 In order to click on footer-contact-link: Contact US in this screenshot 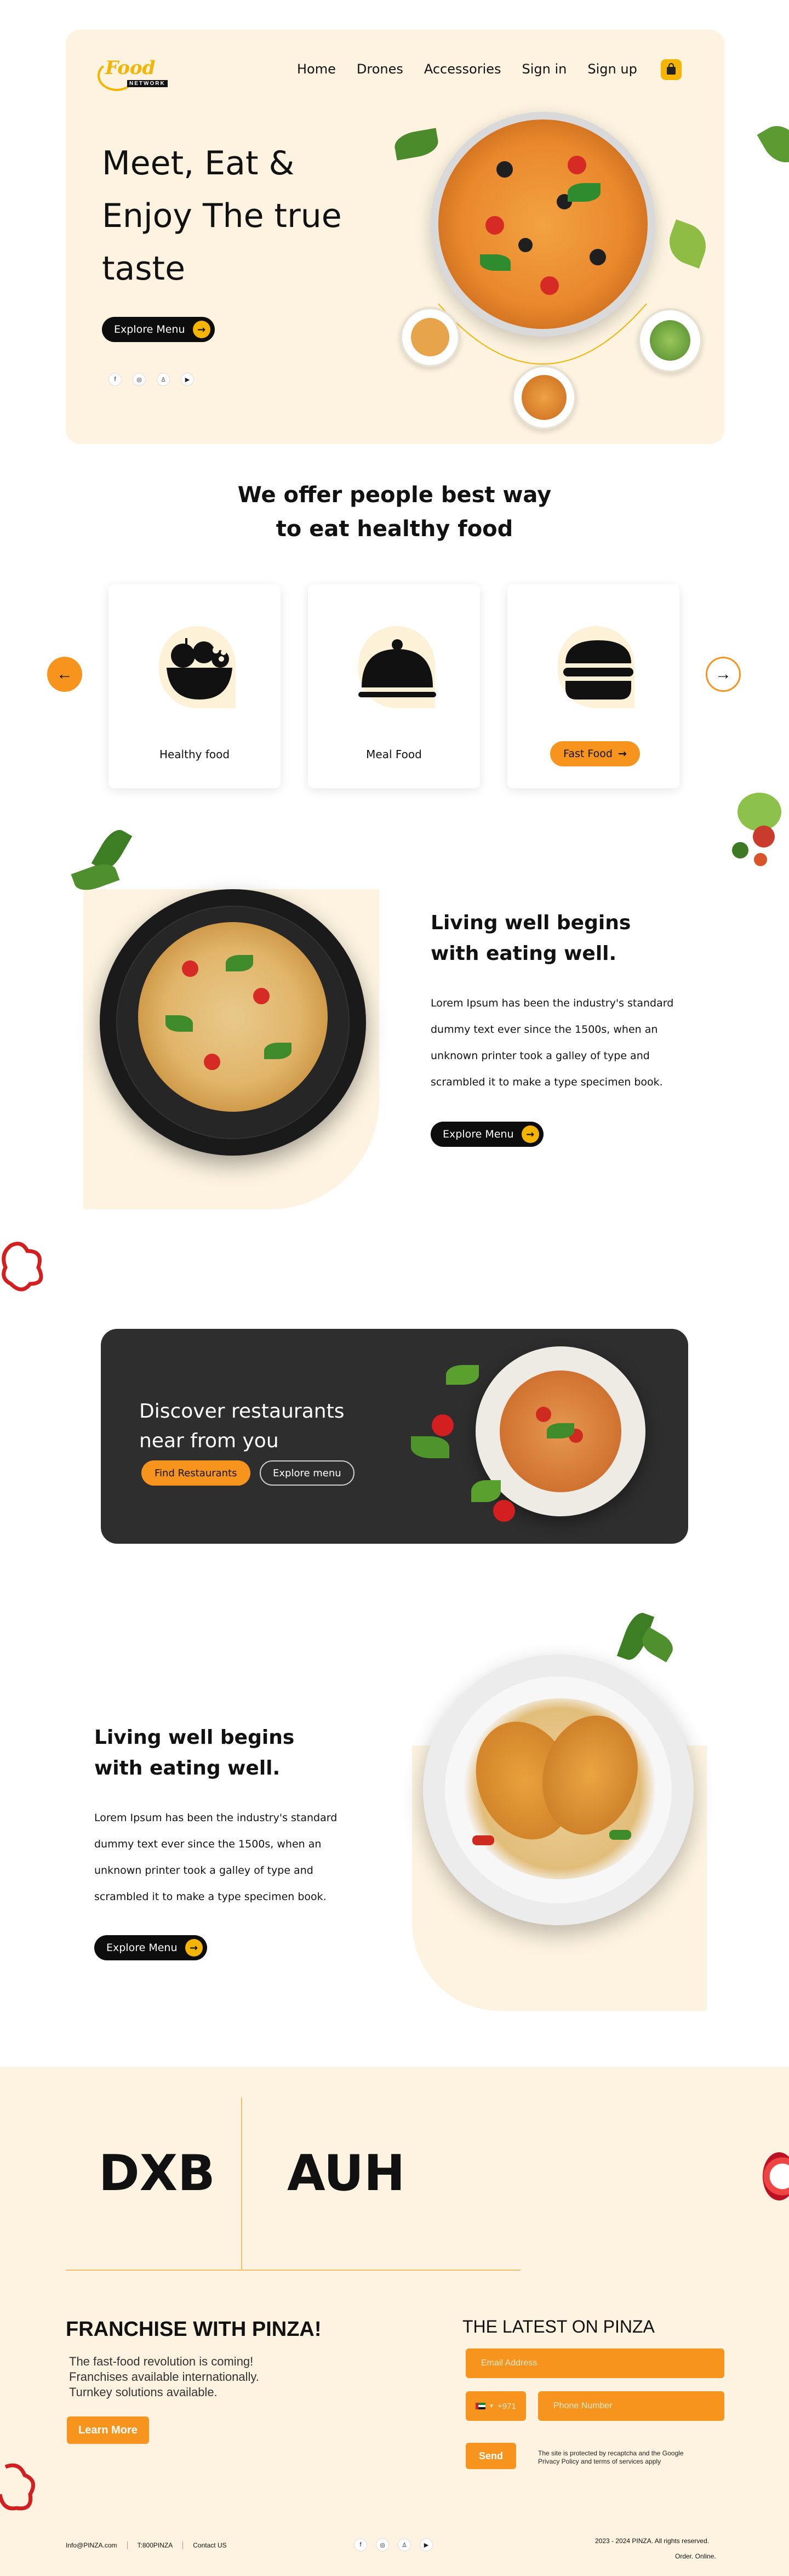, I will do `click(210, 2545)`.